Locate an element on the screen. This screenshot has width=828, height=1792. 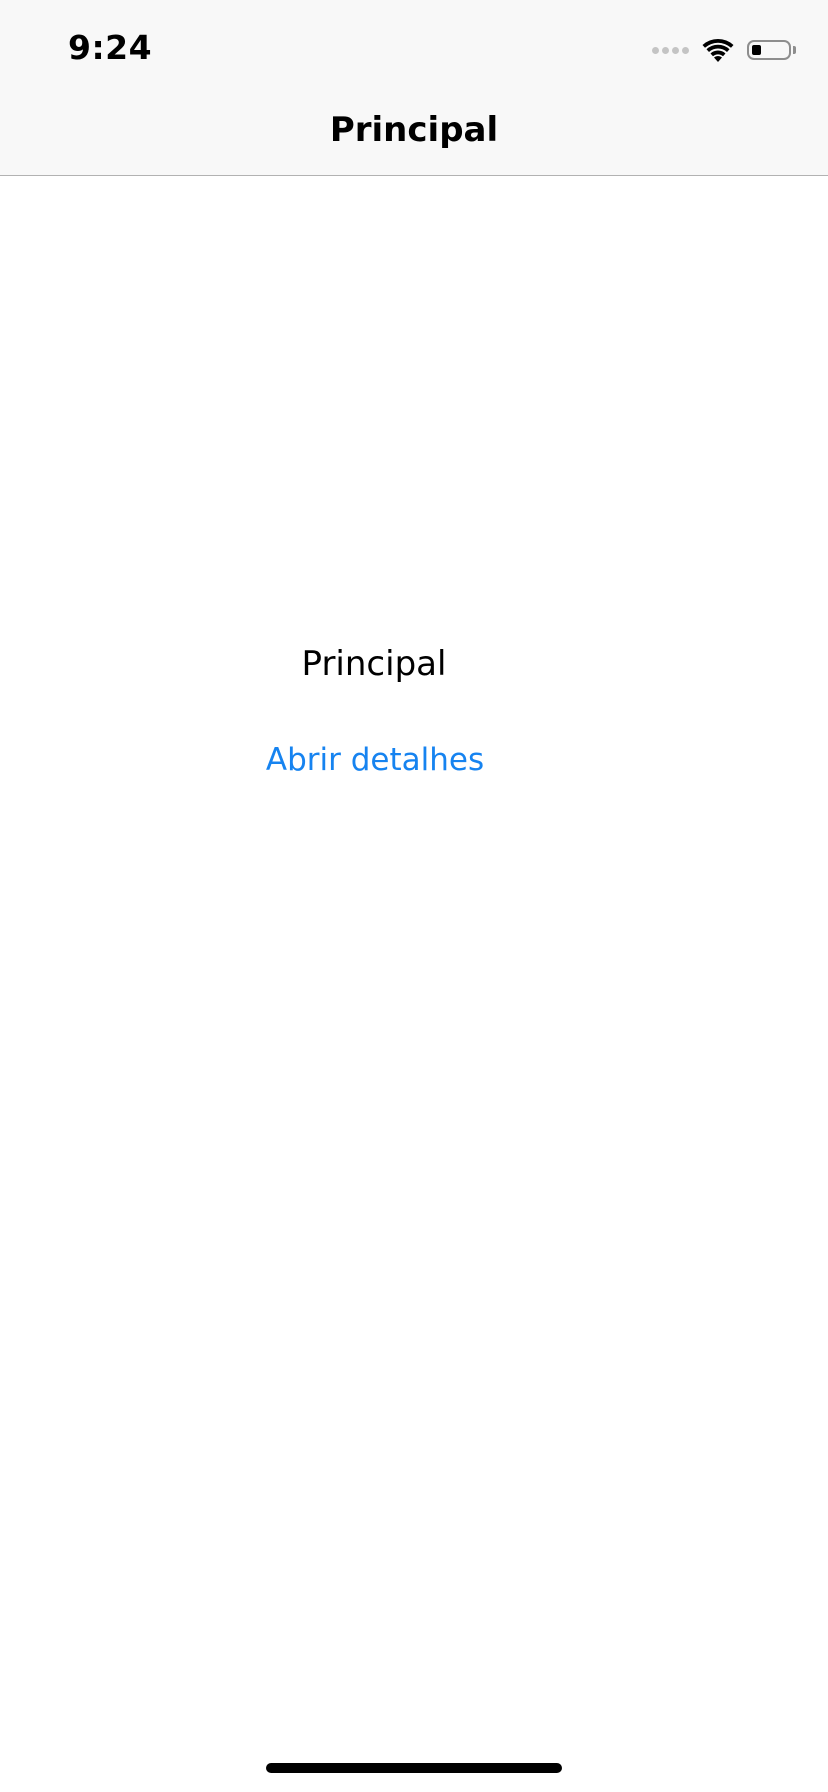
status-icons is located at coordinates (724, 50).